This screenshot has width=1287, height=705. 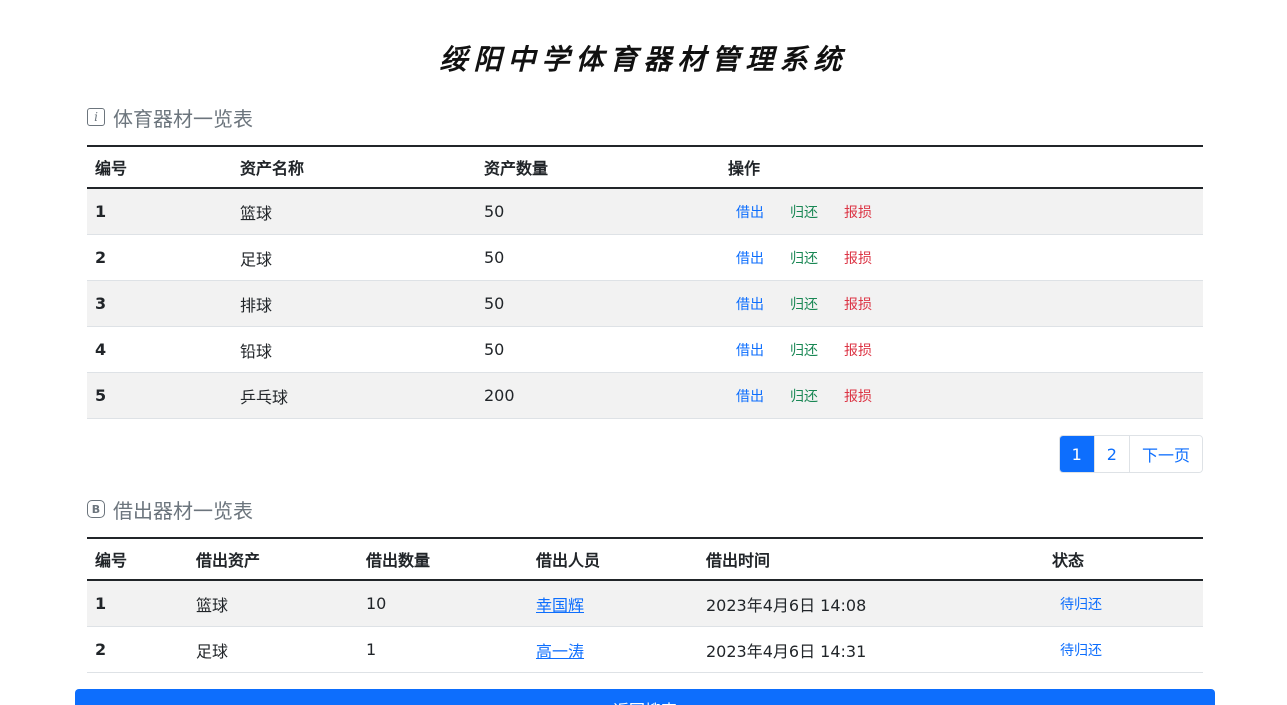 I want to click on column-header: 借出人员, so click(x=613, y=559).